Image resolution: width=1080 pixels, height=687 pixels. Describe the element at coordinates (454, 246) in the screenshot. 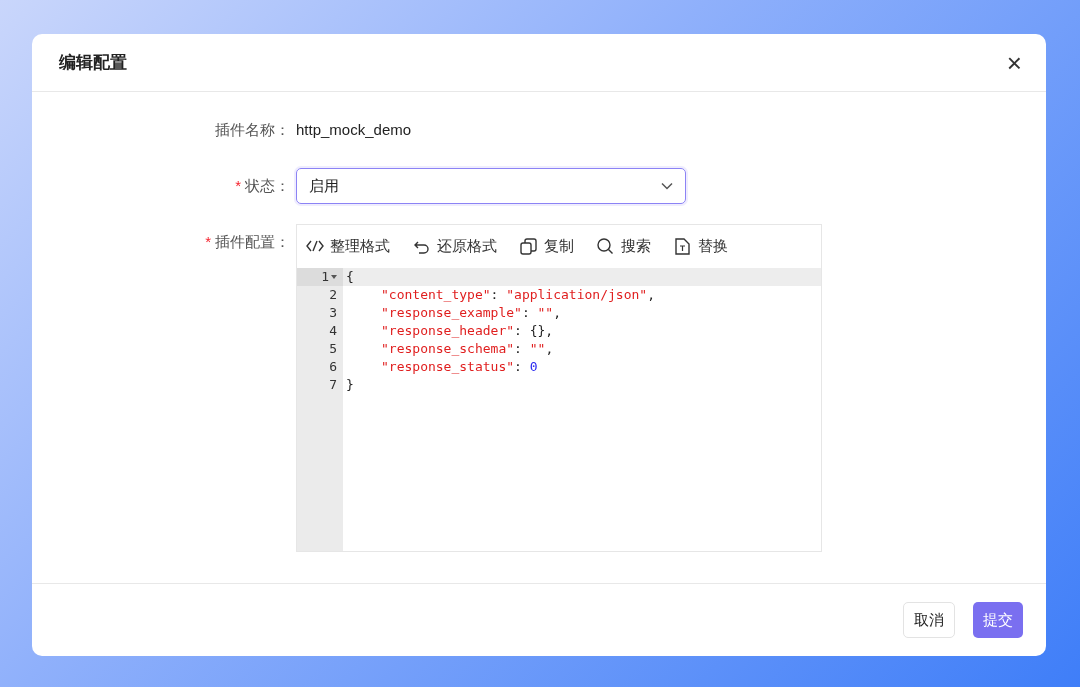

I see `toolbar-button: 还原格式` at that location.